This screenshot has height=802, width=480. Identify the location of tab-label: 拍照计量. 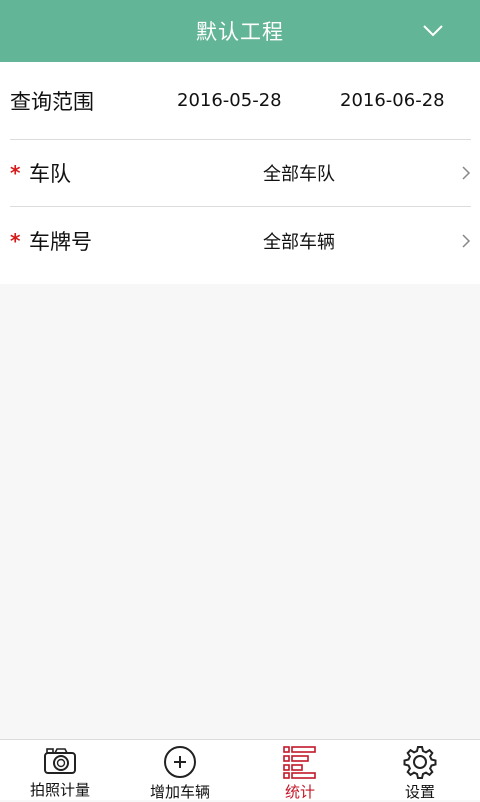
(59, 790).